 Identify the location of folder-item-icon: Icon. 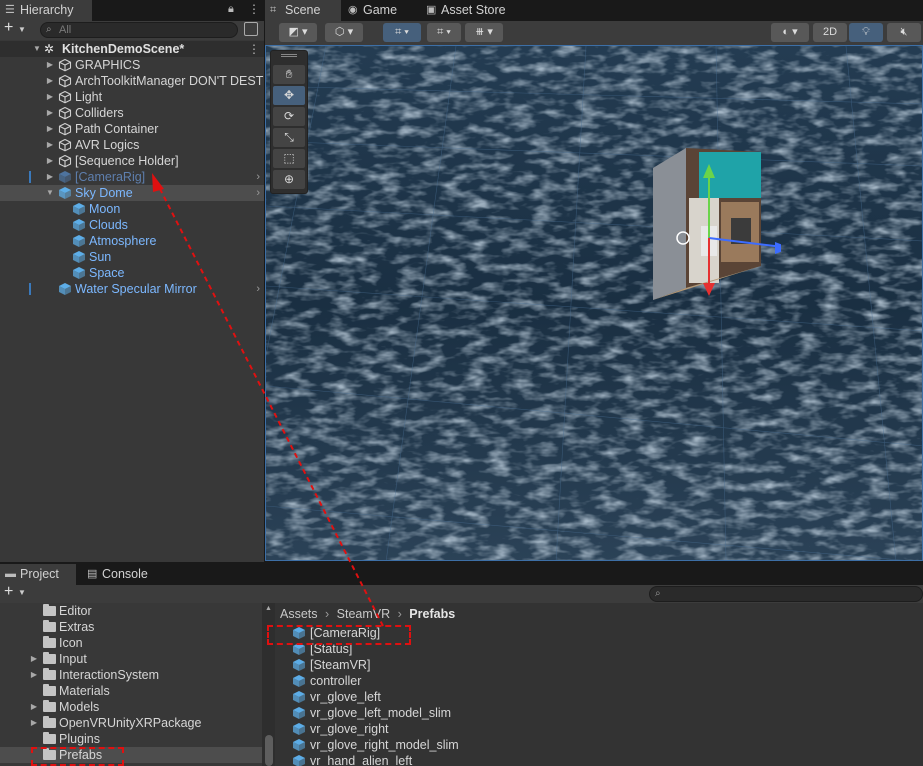
(131, 643).